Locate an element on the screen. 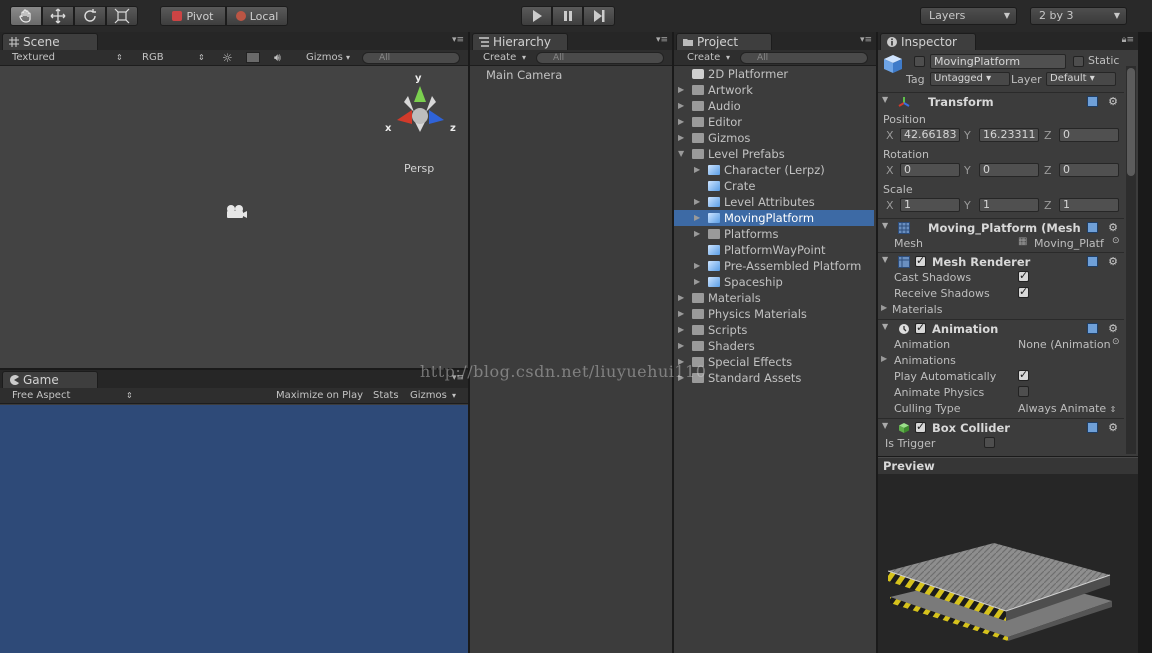 The image size is (1152, 653). animation-header: ▼ Animation ⚙ is located at coordinates (1001, 328).